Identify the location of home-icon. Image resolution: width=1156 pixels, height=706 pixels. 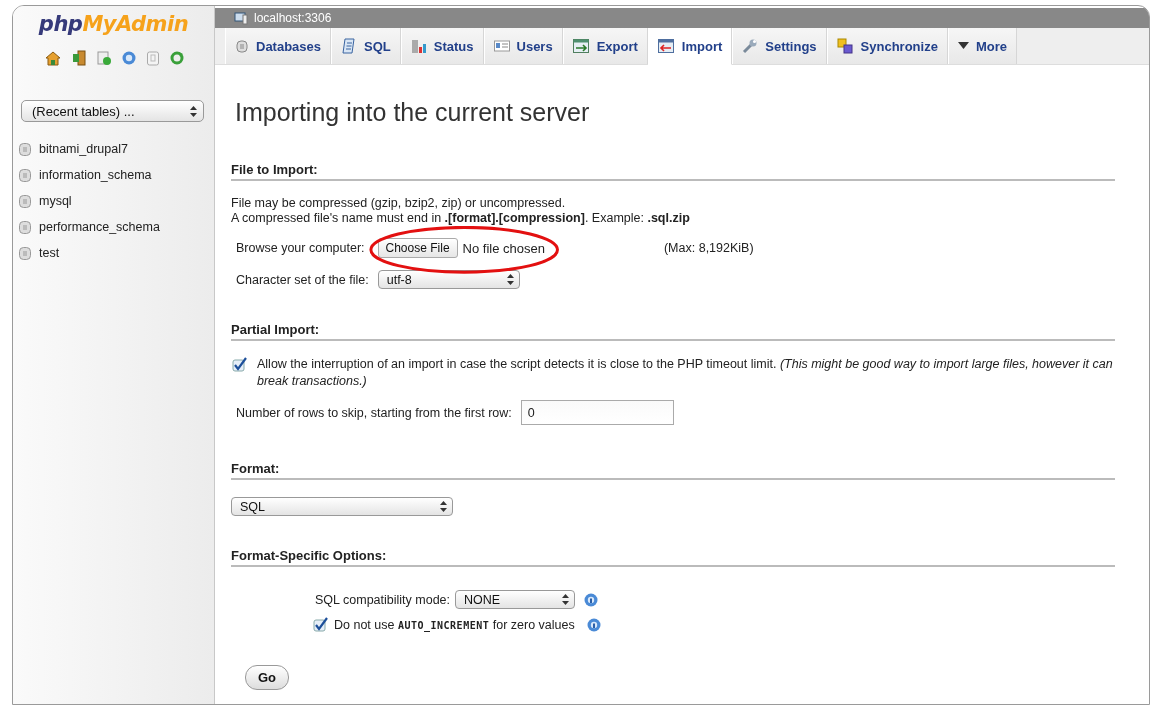
(53, 58).